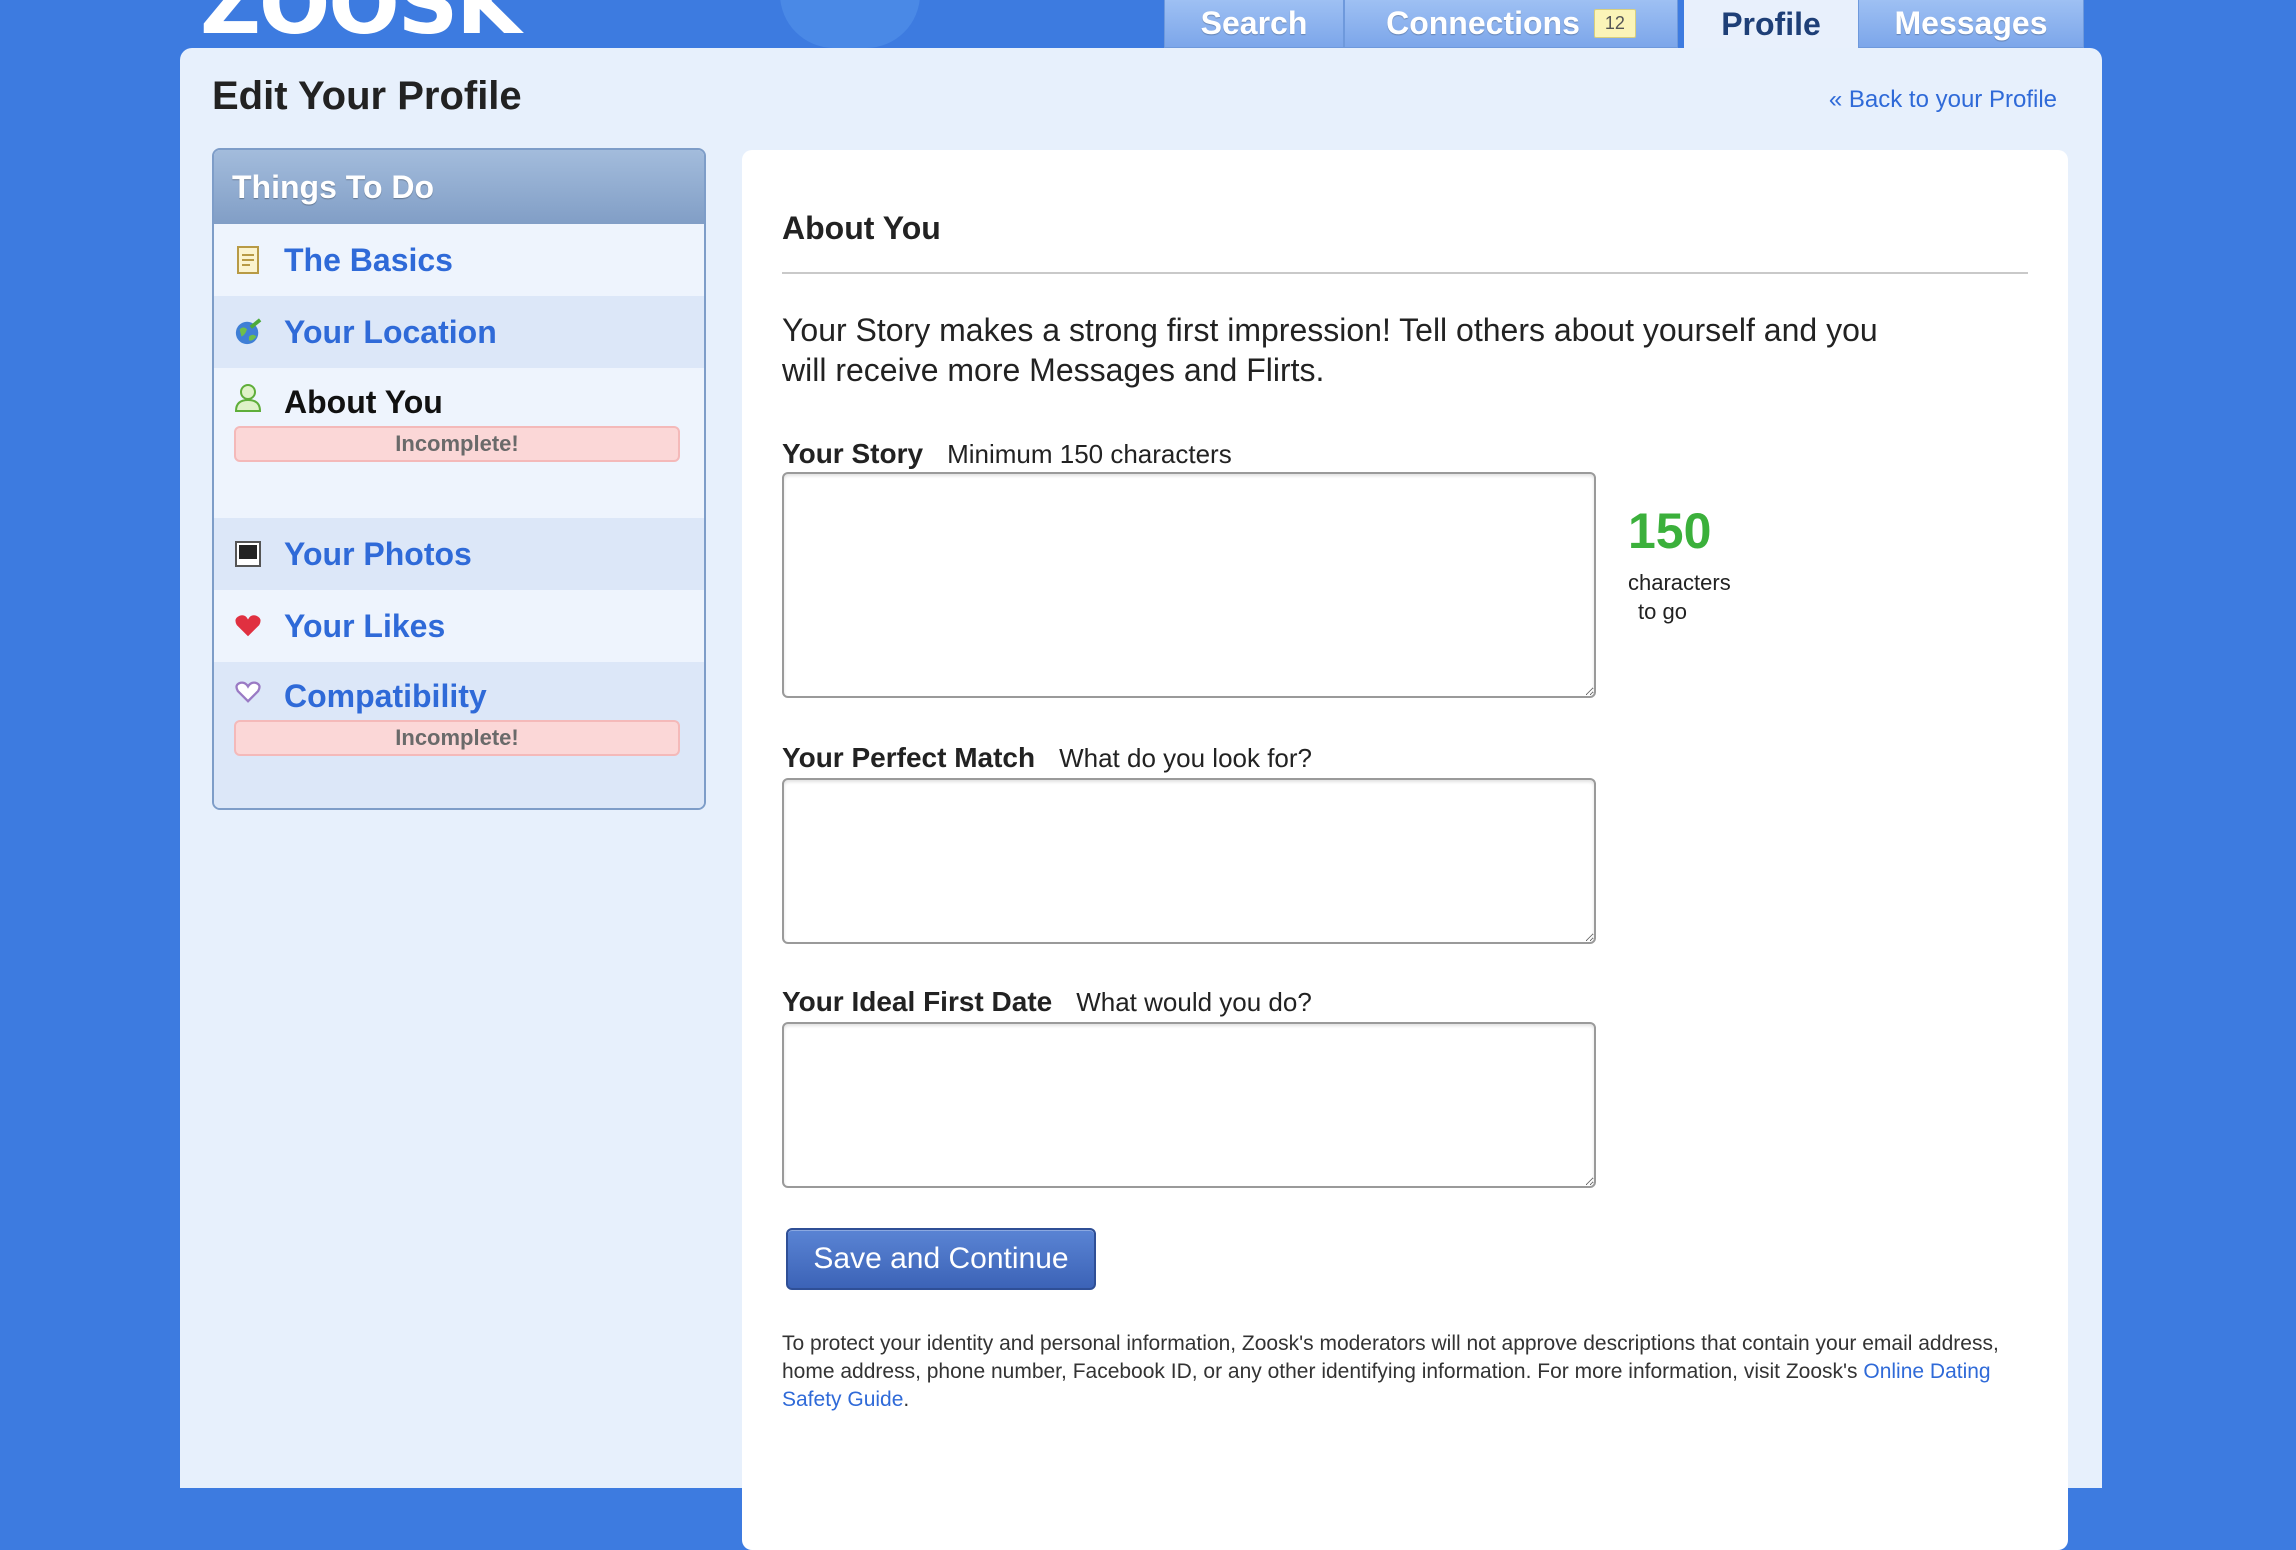  Describe the element at coordinates (248, 332) in the screenshot. I see `globe-icon` at that location.